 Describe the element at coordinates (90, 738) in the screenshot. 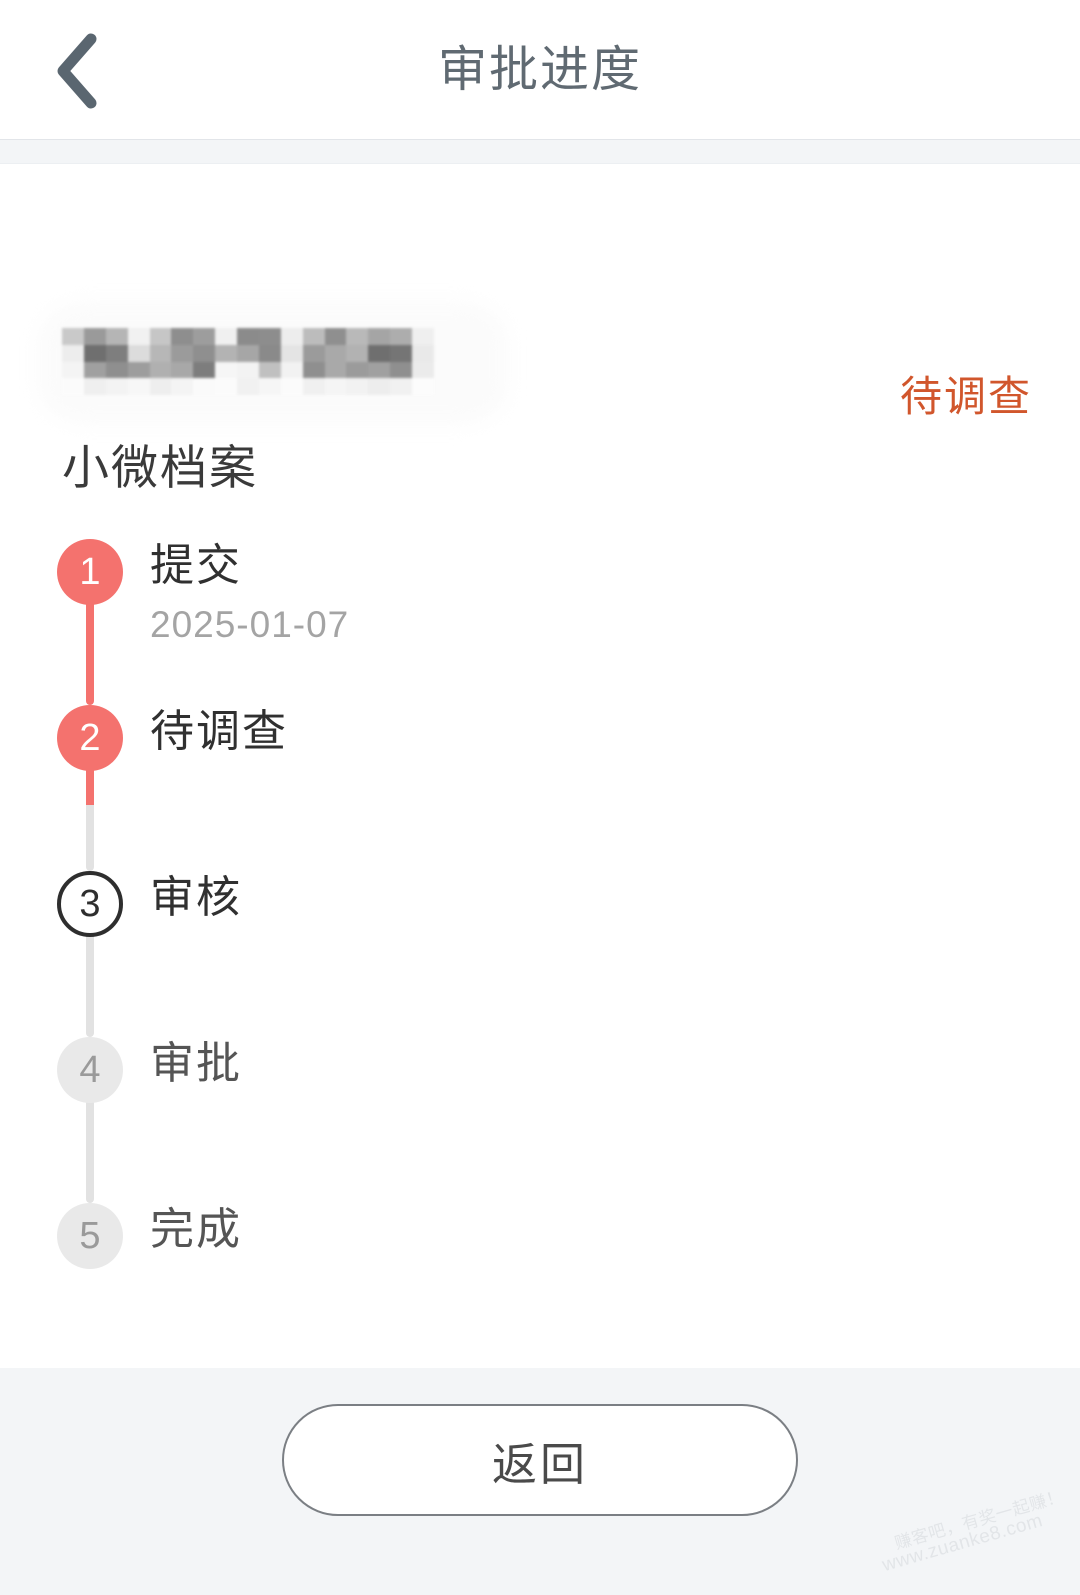

I see `step-node-2: 2` at that location.